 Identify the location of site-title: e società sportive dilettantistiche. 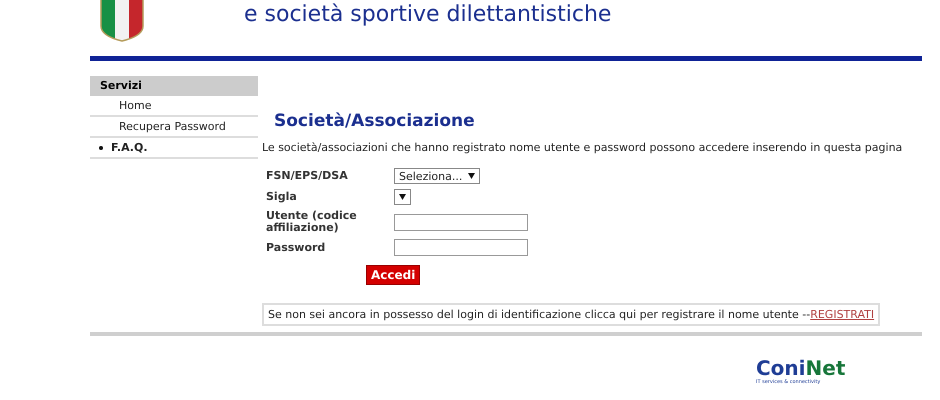
(428, 15).